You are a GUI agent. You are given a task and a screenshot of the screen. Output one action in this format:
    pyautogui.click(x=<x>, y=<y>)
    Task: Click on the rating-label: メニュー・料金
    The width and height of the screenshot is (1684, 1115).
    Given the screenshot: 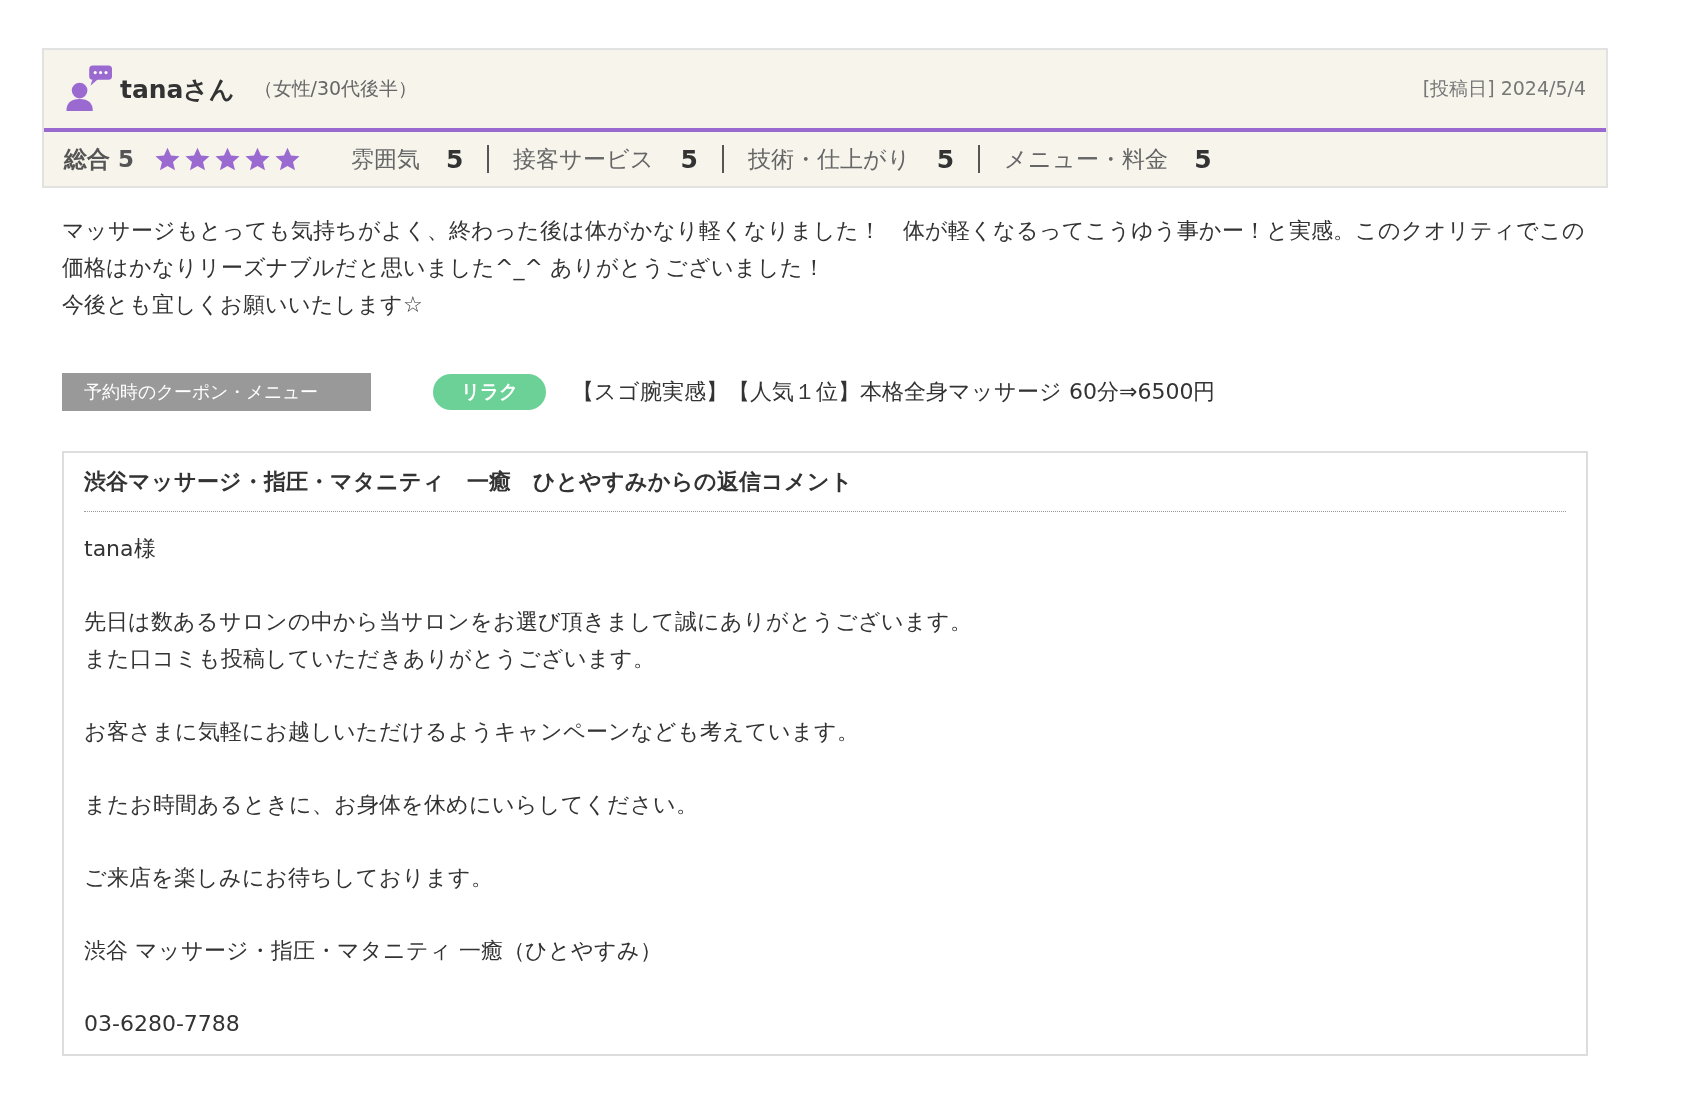 What is the action you would take?
    pyautogui.click(x=1086, y=159)
    